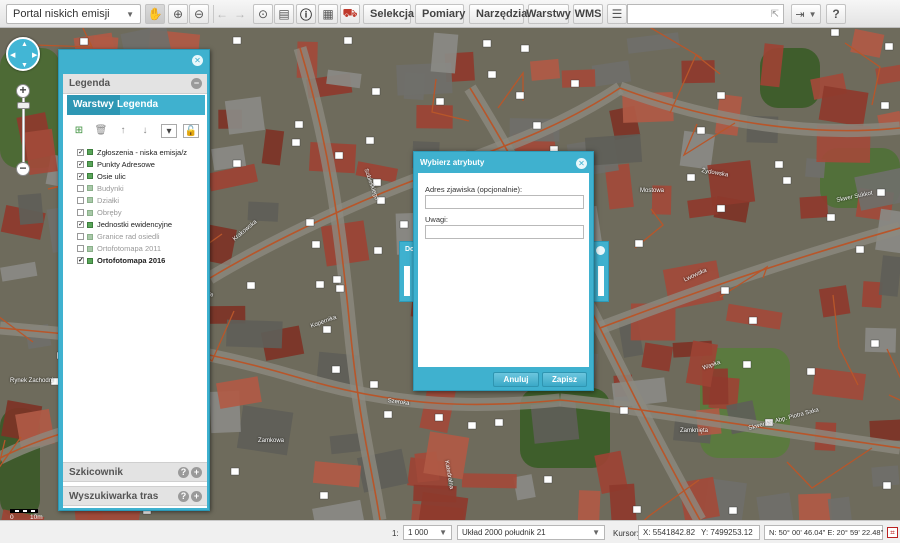 This screenshot has height=543, width=900. Describe the element at coordinates (23, 169) in the screenshot. I see `zoom-slider-minus: −` at that location.